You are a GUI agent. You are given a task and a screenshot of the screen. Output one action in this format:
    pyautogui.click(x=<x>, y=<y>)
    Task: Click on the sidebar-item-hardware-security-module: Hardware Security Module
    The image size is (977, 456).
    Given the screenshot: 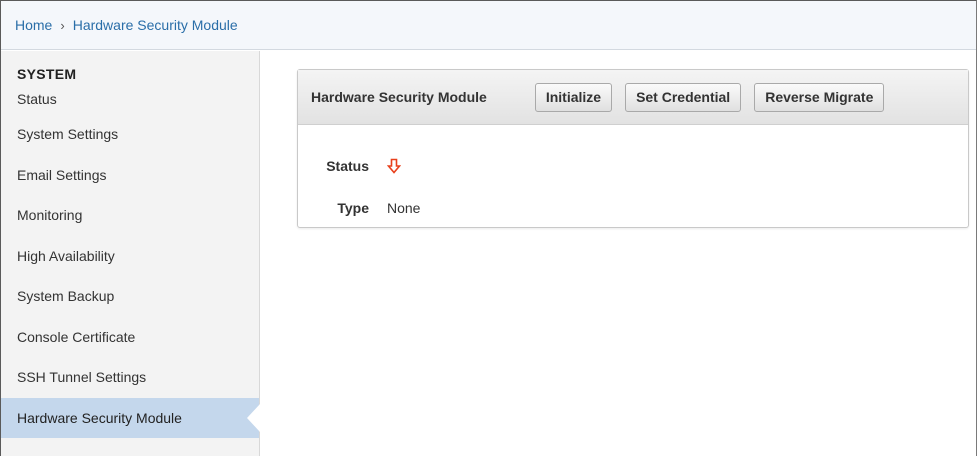 What is the action you would take?
    pyautogui.click(x=130, y=417)
    